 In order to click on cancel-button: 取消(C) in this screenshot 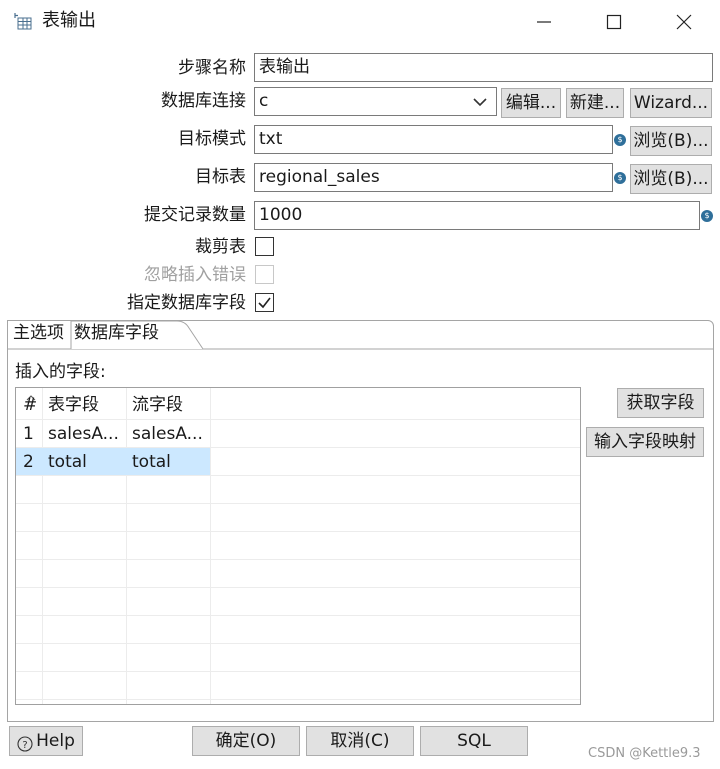, I will do `click(360, 741)`.